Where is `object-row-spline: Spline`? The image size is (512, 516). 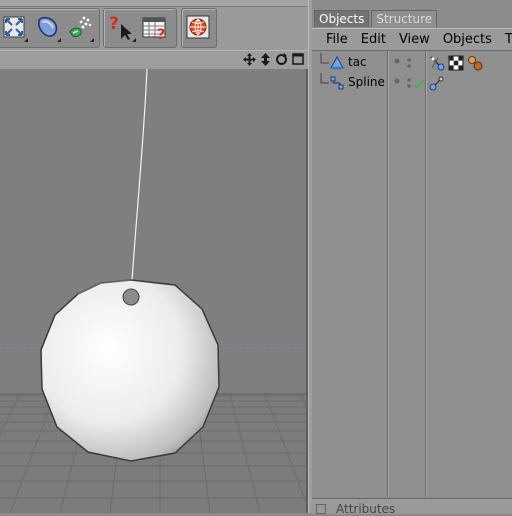
object-row-spline: Spline is located at coordinates (412, 83).